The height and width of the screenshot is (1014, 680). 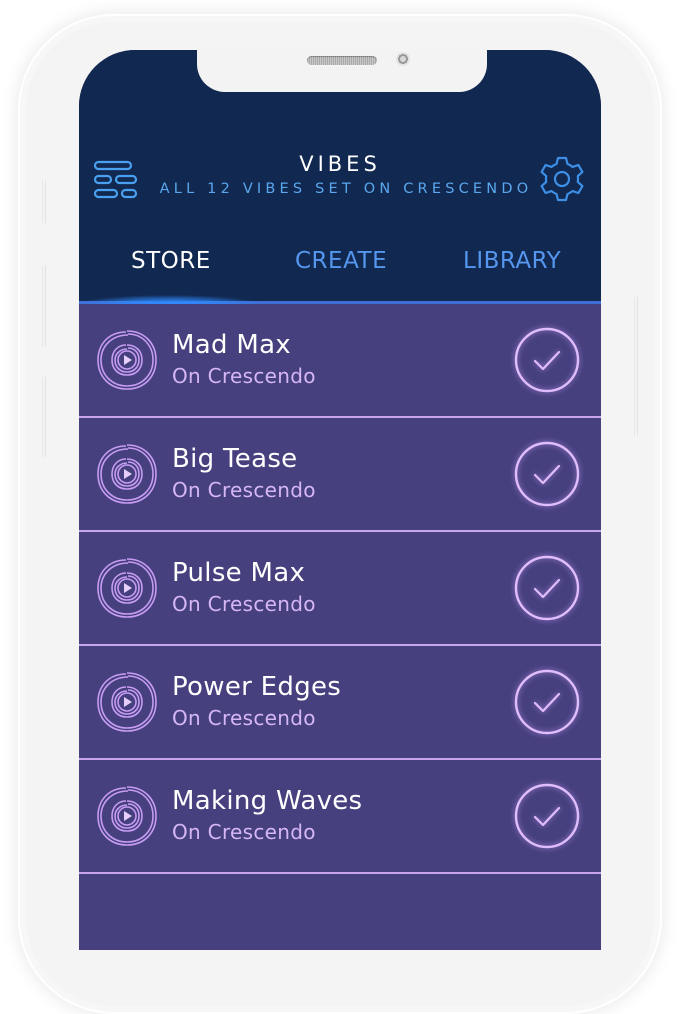 What do you see at coordinates (403, 59) in the screenshot?
I see `front-camera` at bounding box center [403, 59].